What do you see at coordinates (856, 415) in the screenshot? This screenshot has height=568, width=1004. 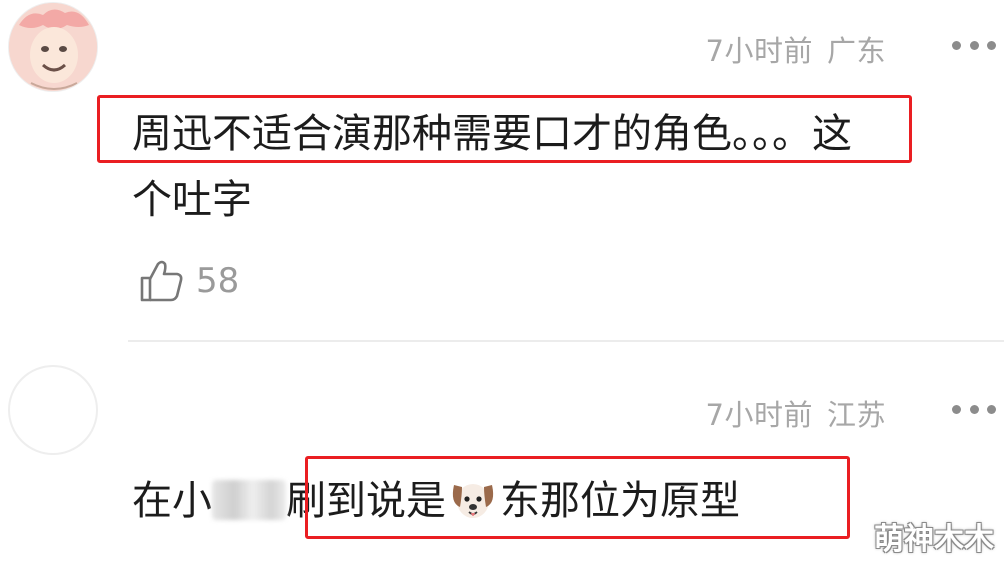 I see `comment-location: 江苏` at bounding box center [856, 415].